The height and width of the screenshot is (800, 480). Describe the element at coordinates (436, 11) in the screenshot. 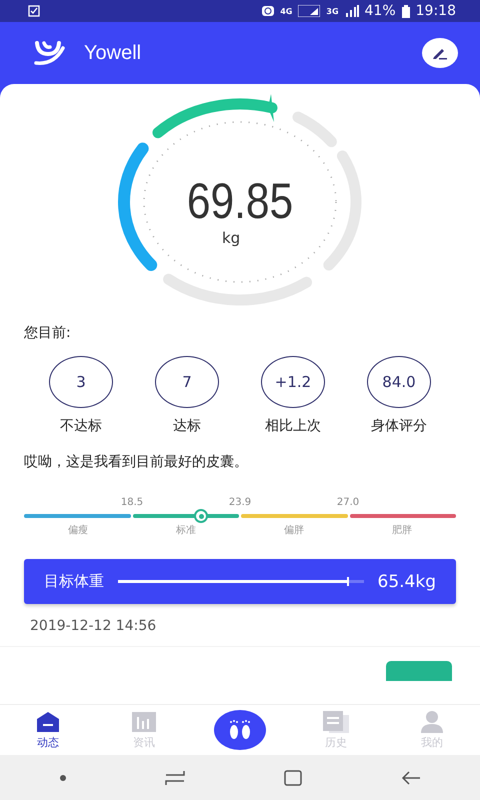

I see `clock-time: 19:18` at that location.